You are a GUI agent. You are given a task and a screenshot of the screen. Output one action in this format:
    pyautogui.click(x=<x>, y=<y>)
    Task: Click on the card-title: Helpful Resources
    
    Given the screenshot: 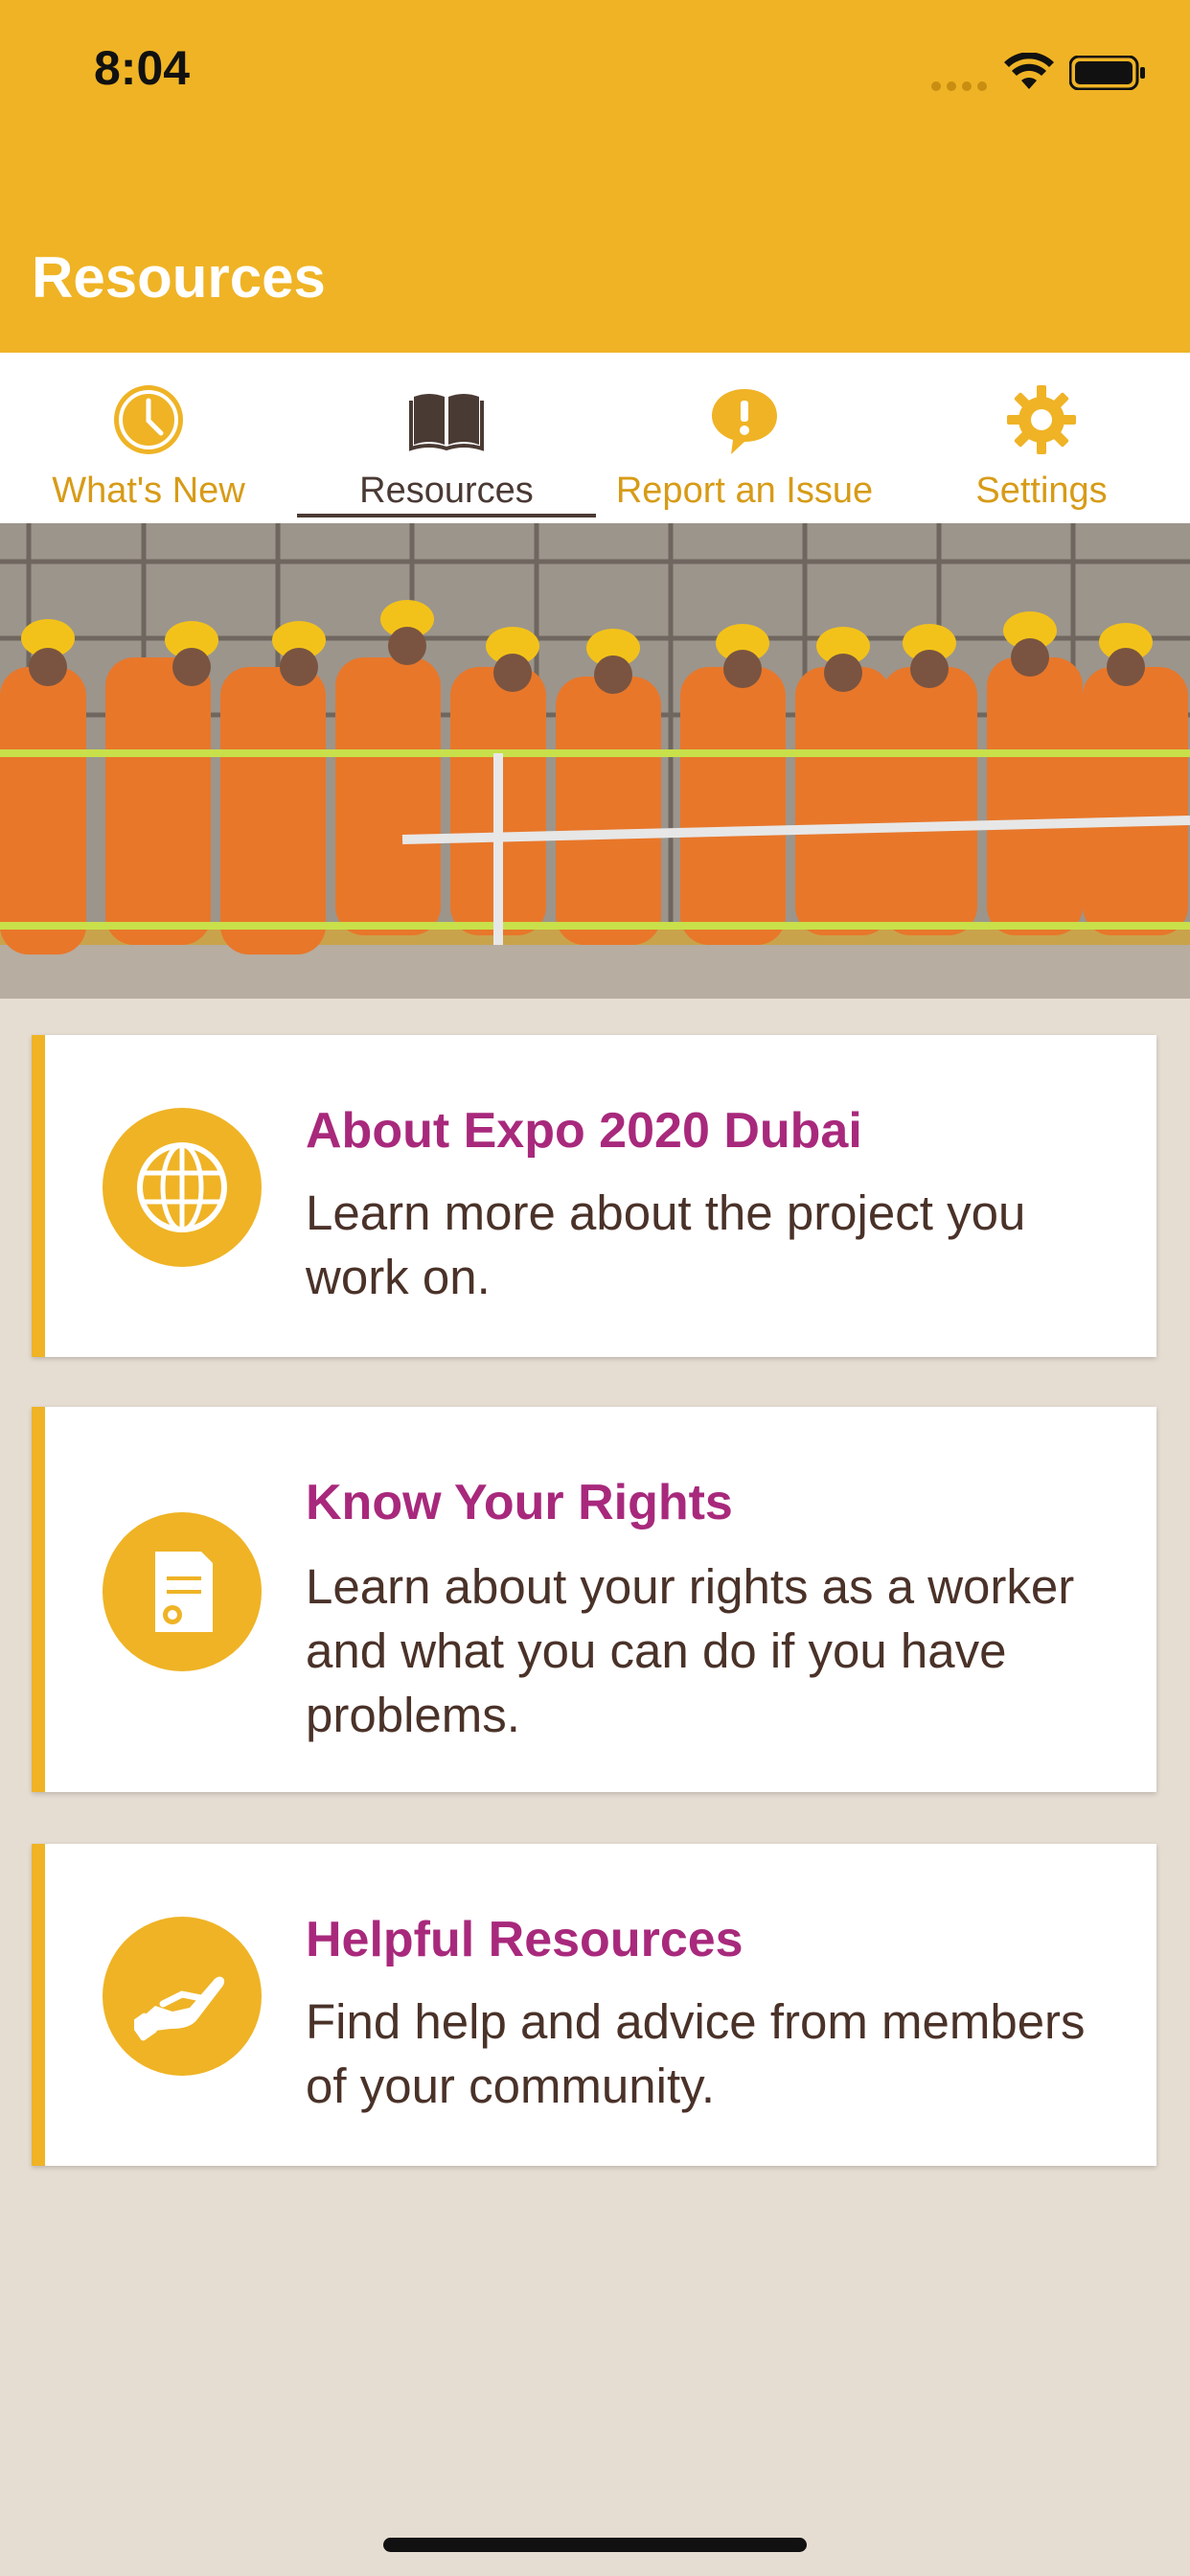 What is the action you would take?
    pyautogui.click(x=525, y=1939)
    